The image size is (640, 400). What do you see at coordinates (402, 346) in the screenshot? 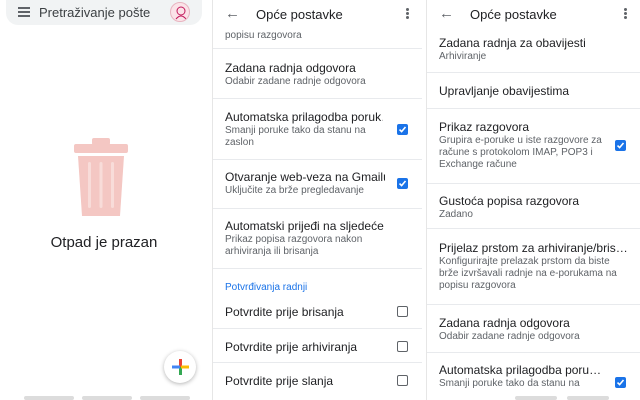
I see `checkbox-confirm-archive` at bounding box center [402, 346].